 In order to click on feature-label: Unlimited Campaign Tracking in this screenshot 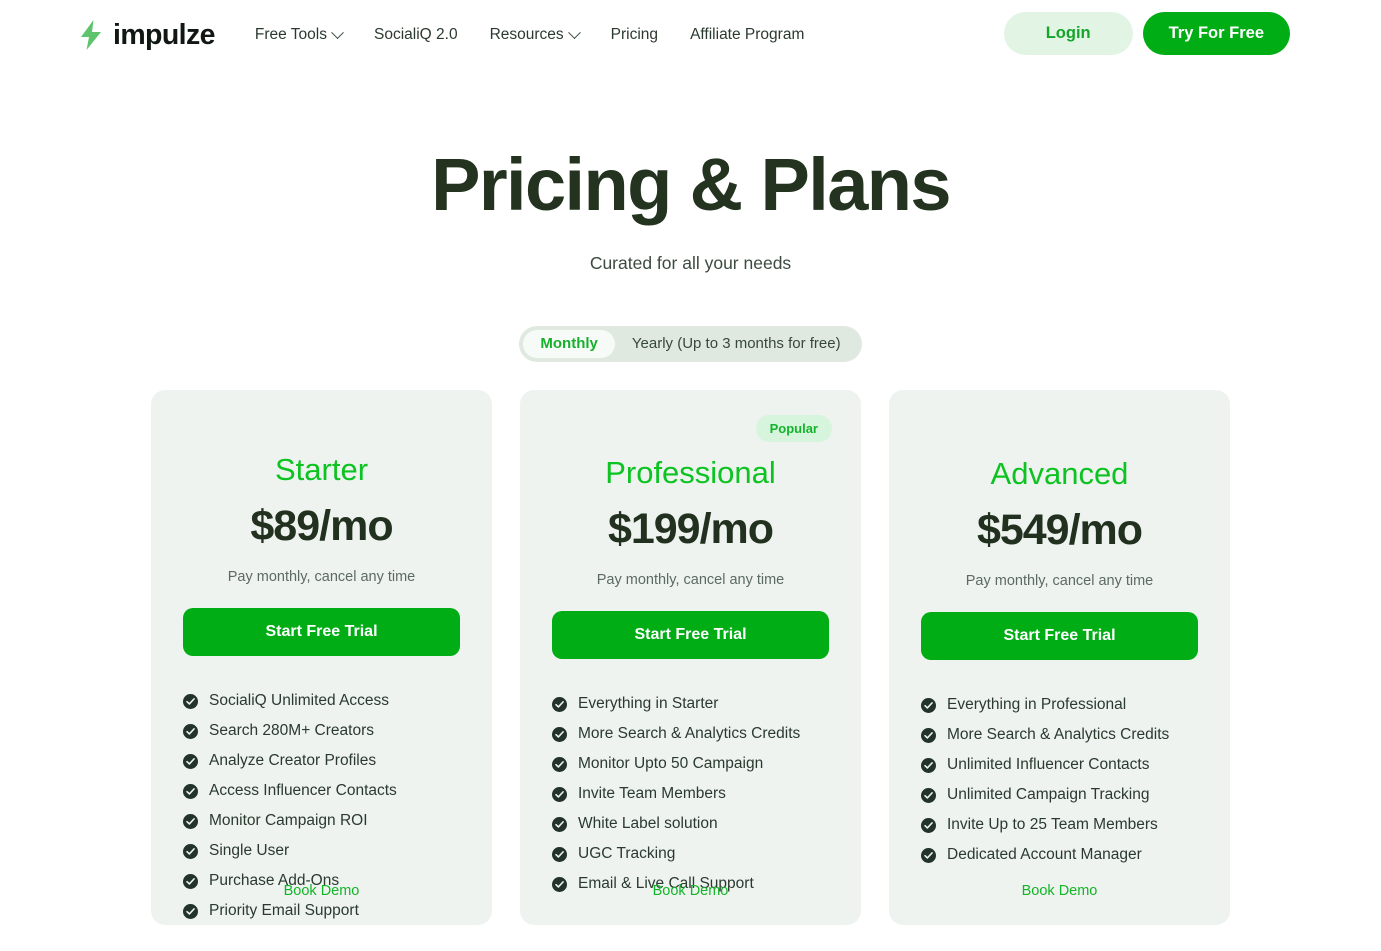, I will do `click(1048, 795)`.